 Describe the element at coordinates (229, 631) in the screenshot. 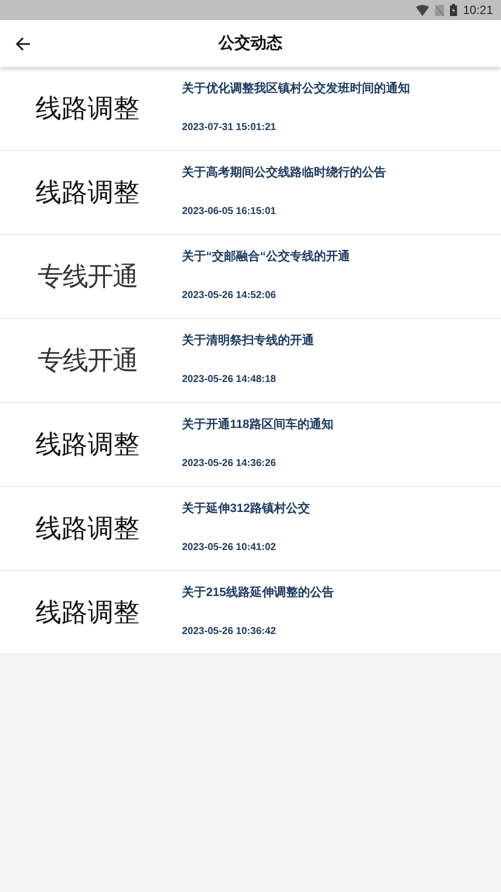

I see `news-date: 2023-05-26 10:36:42` at that location.